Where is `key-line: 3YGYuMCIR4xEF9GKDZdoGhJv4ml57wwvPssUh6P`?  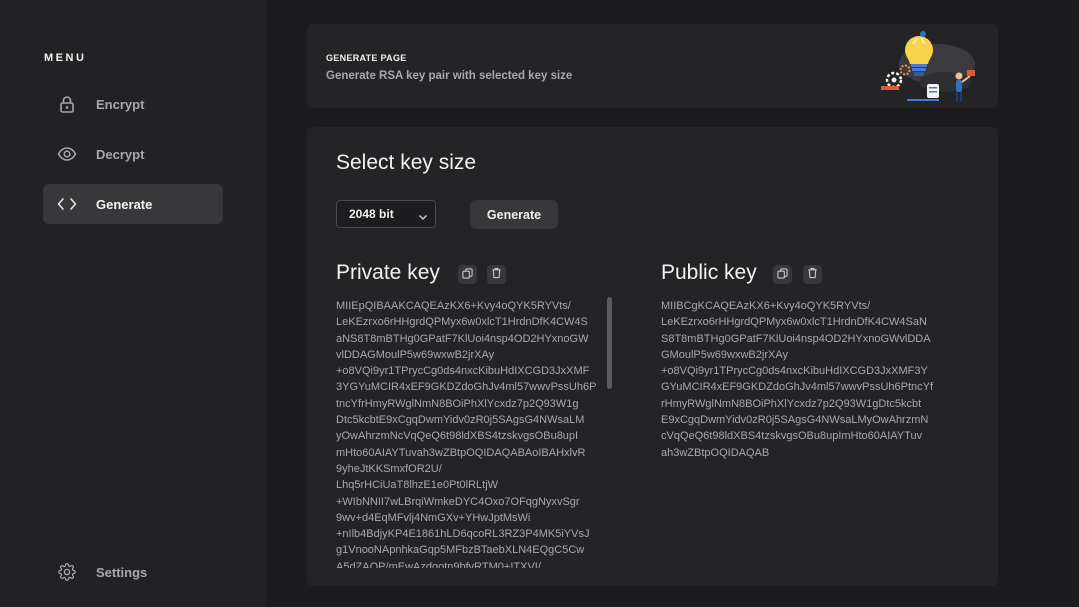
key-line: 3YGYuMCIR4xEF9GKDZdoGhJv4ml57wwvPssUh6P is located at coordinates (466, 387).